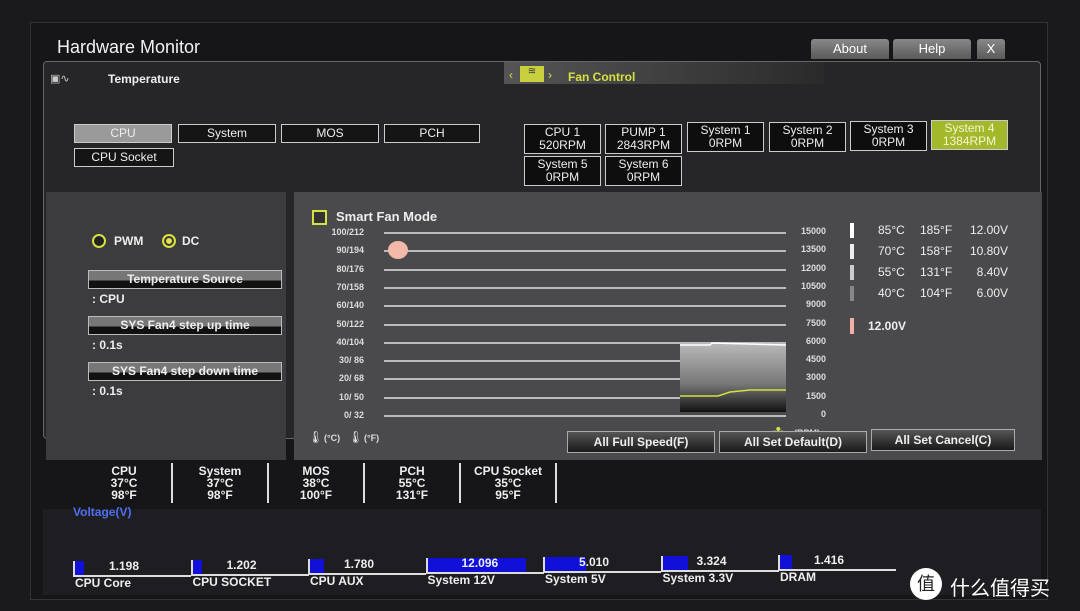 The height and width of the screenshot is (611, 1080). What do you see at coordinates (950, 273) in the screenshot?
I see `legend-row: 55°C 131°F 8.40V` at bounding box center [950, 273].